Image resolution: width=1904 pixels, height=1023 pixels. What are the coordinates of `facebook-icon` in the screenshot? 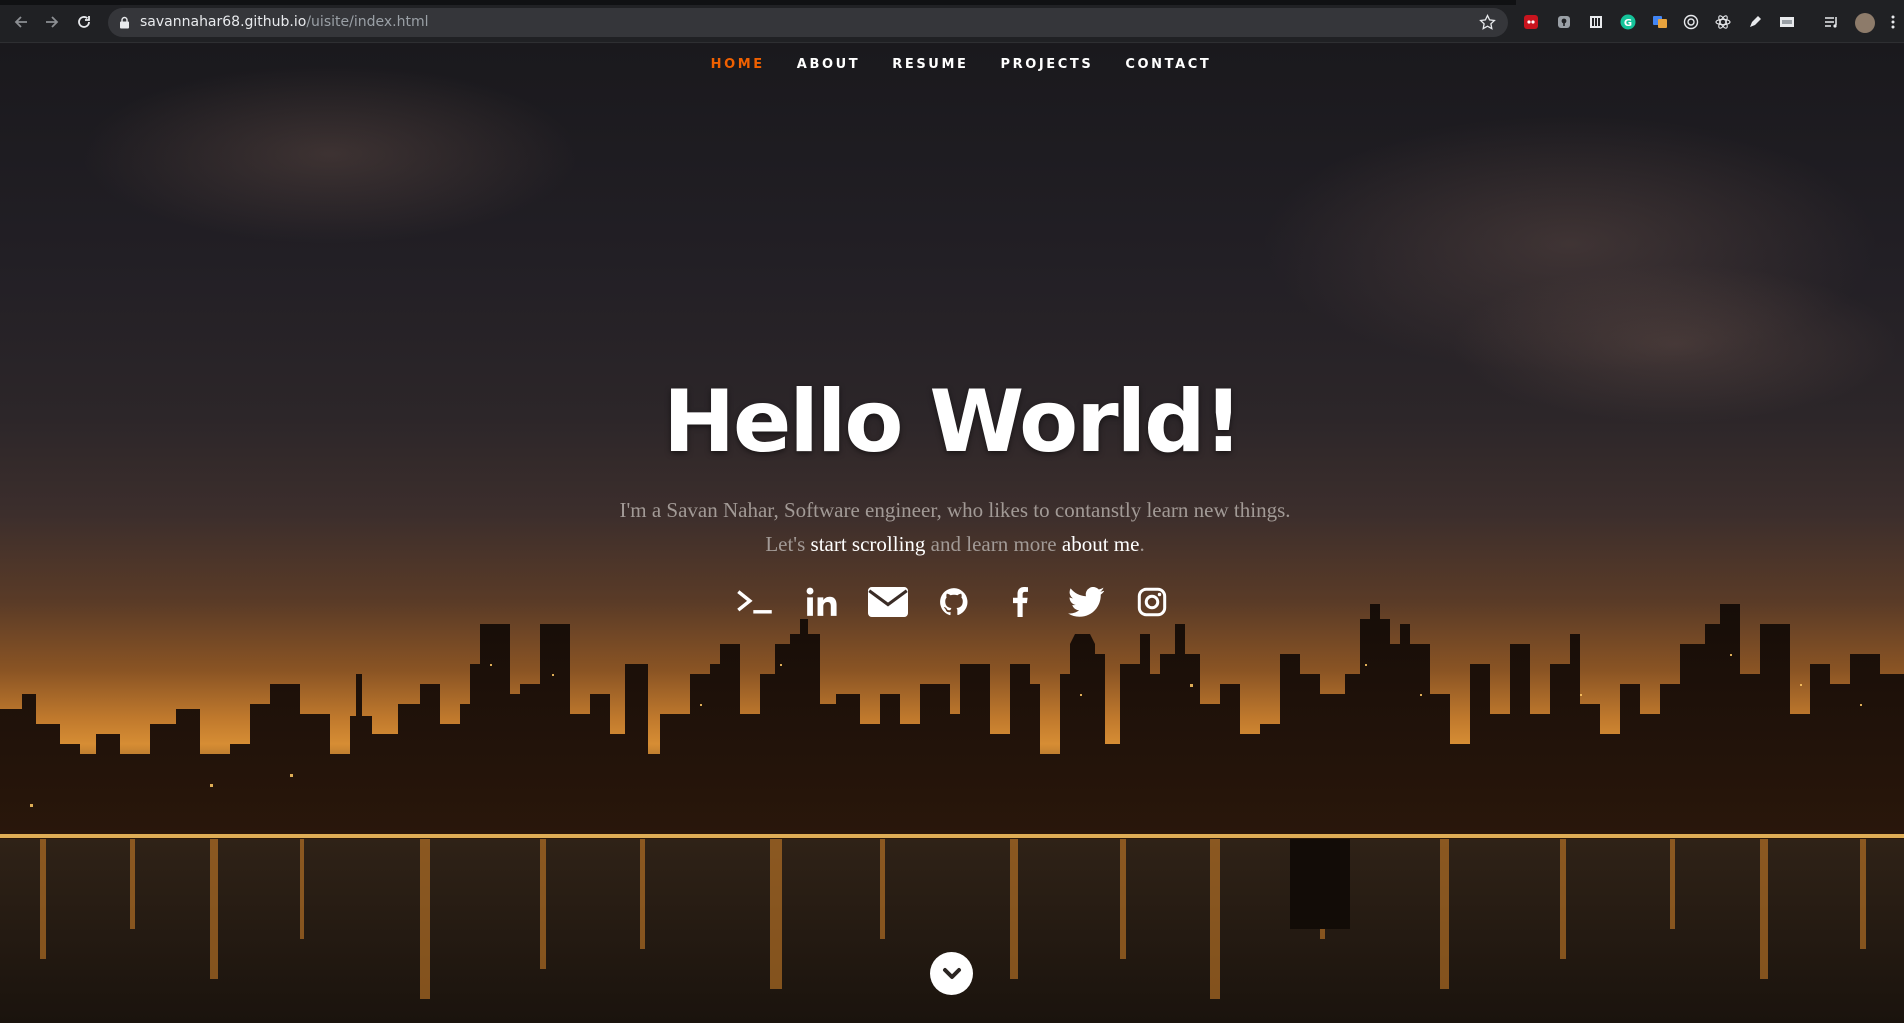 It's located at (1020, 602).